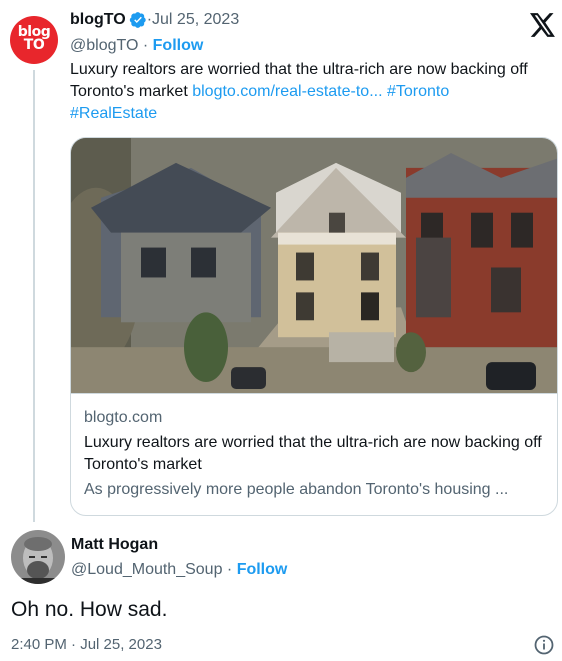 The width and height of the screenshot is (562, 661). What do you see at coordinates (89, 609) in the screenshot?
I see `reply-tweet-text: Oh no. How sad.` at bounding box center [89, 609].